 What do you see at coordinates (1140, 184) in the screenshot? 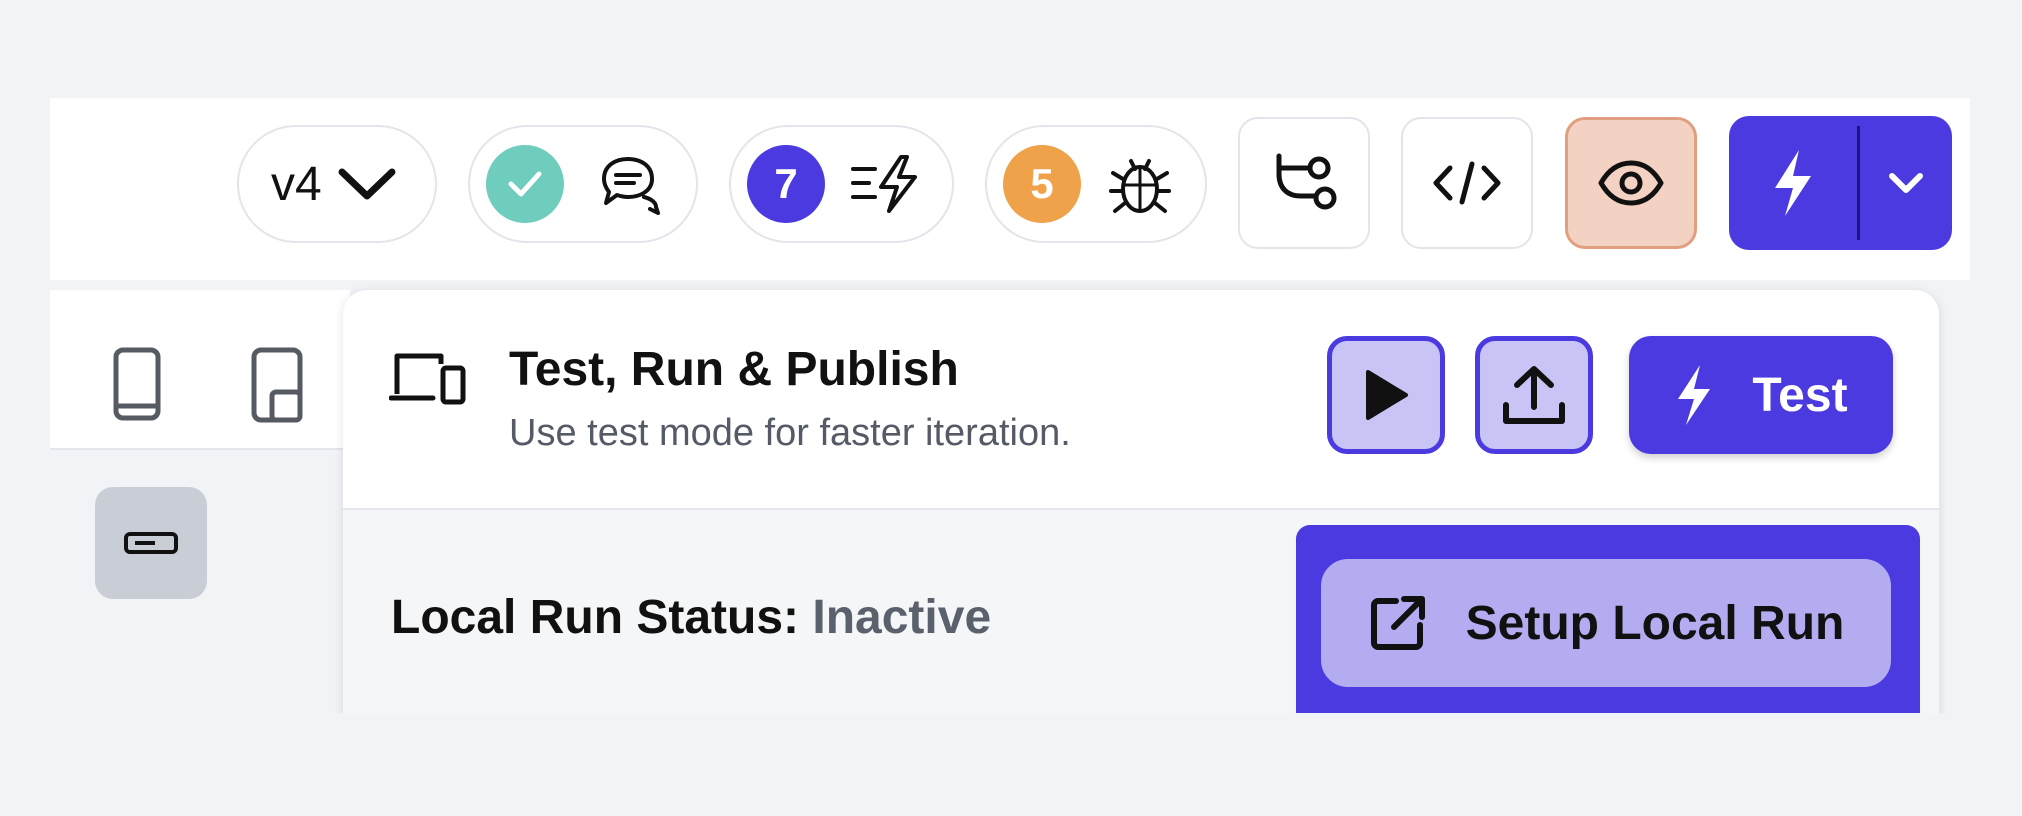
I see `bug-icon` at bounding box center [1140, 184].